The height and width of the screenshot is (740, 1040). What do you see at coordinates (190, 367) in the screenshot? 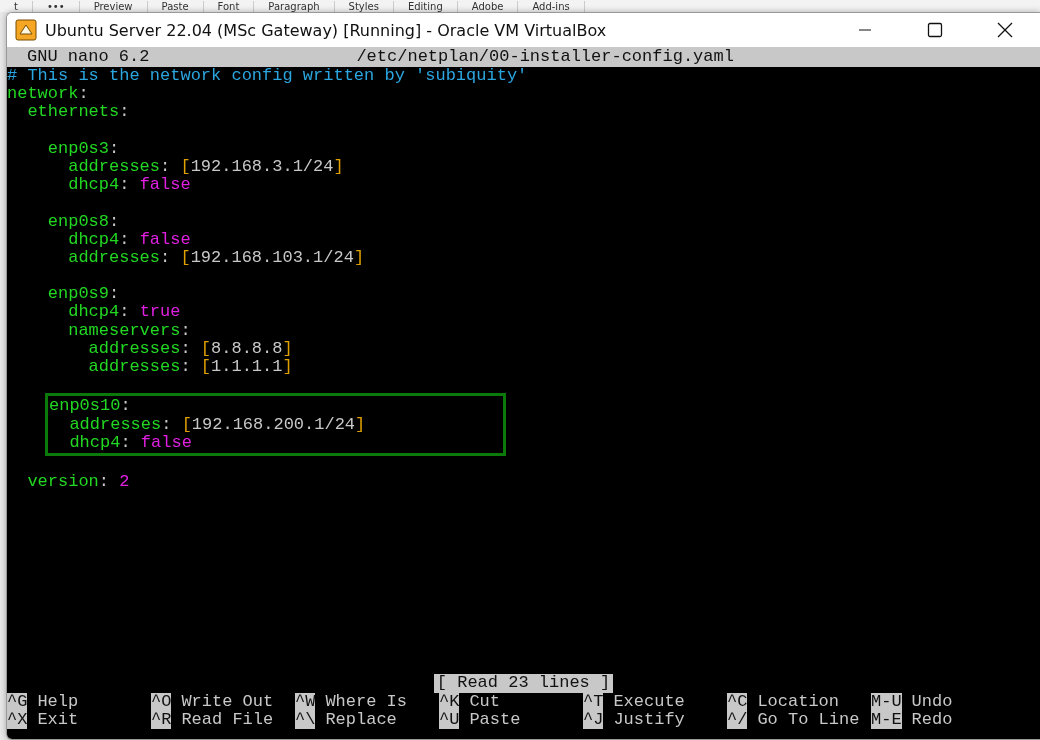
I see `code-line: addresses: [1.1.1.1]` at bounding box center [190, 367].